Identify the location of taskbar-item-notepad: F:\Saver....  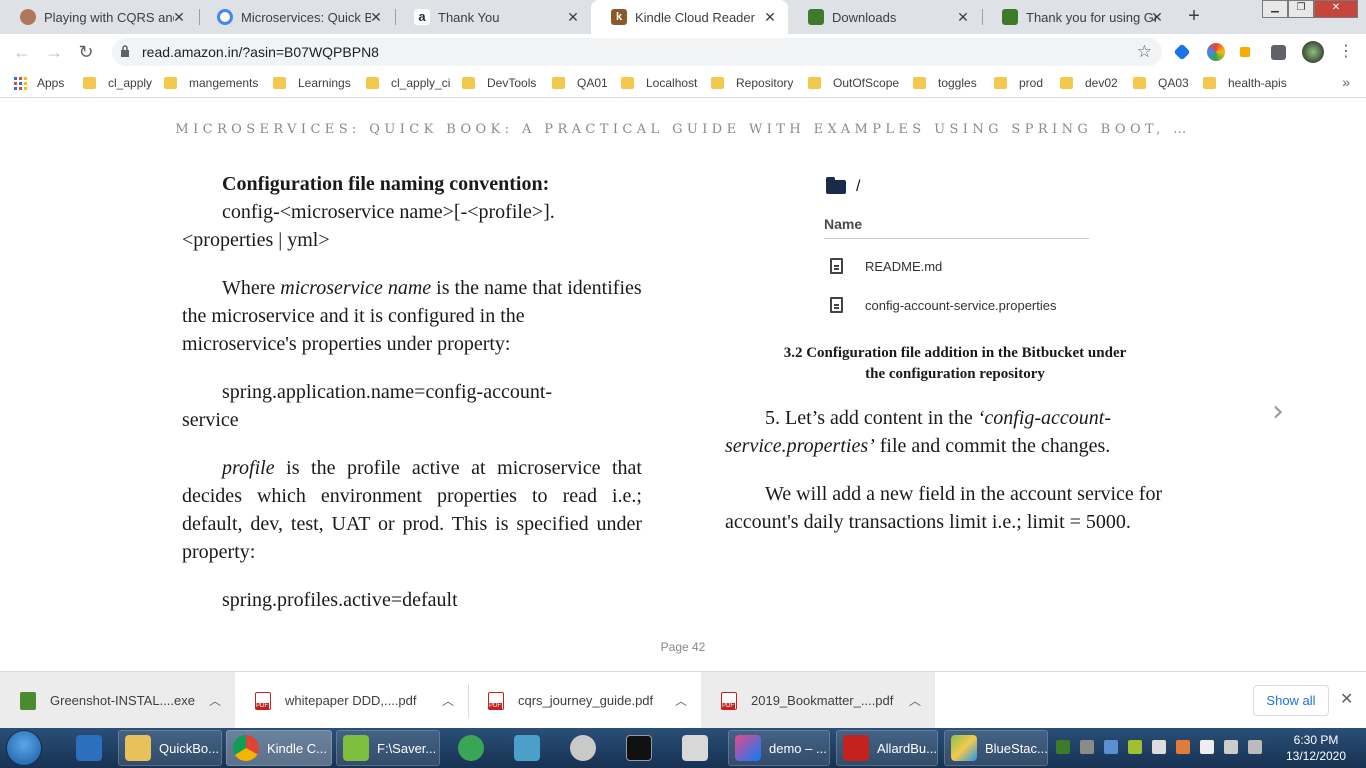
(388, 748).